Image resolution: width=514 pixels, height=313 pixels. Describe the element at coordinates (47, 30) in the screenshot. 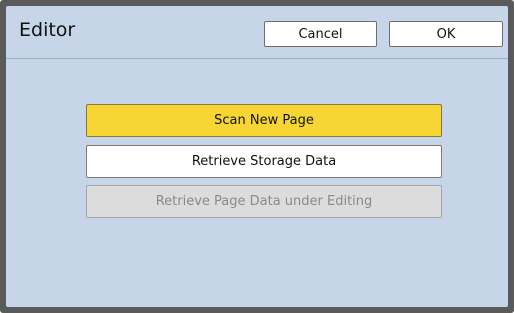

I see `dialog-title: Editor` at that location.